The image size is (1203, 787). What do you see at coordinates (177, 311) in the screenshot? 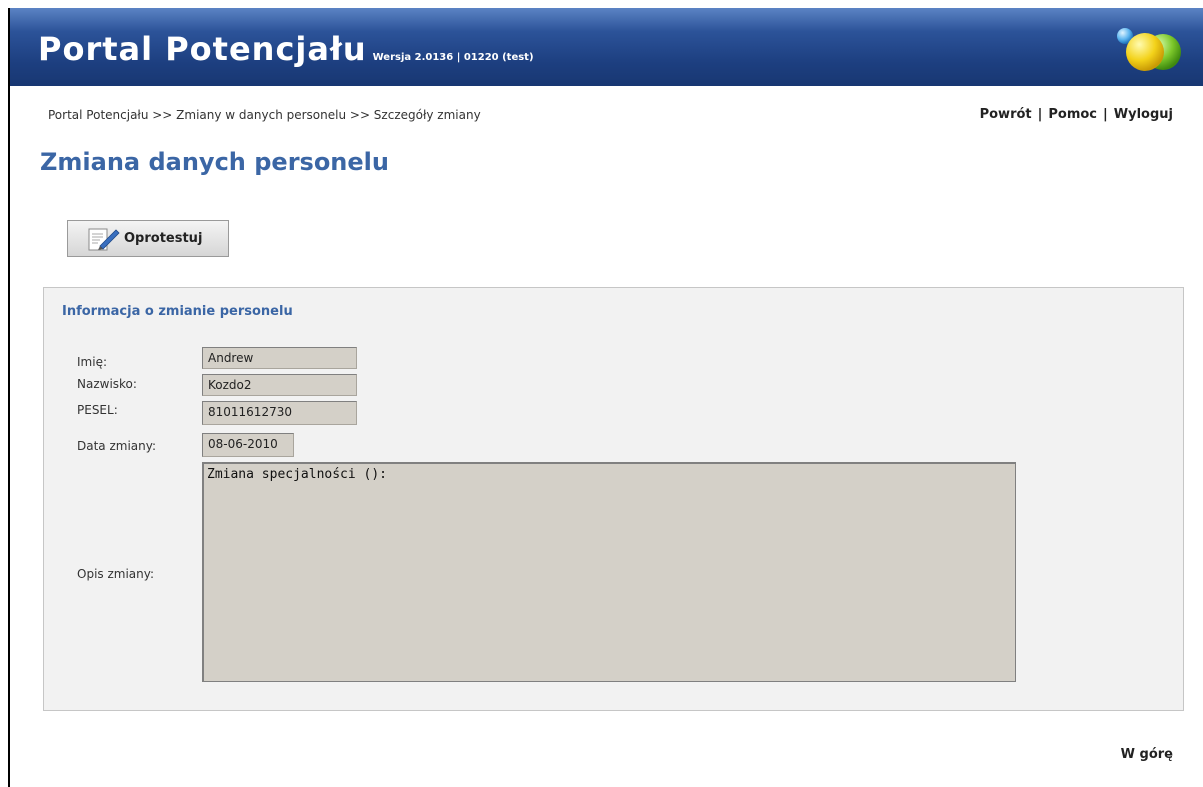
I see `panel-title: Informacja o zmianie personelu` at bounding box center [177, 311].